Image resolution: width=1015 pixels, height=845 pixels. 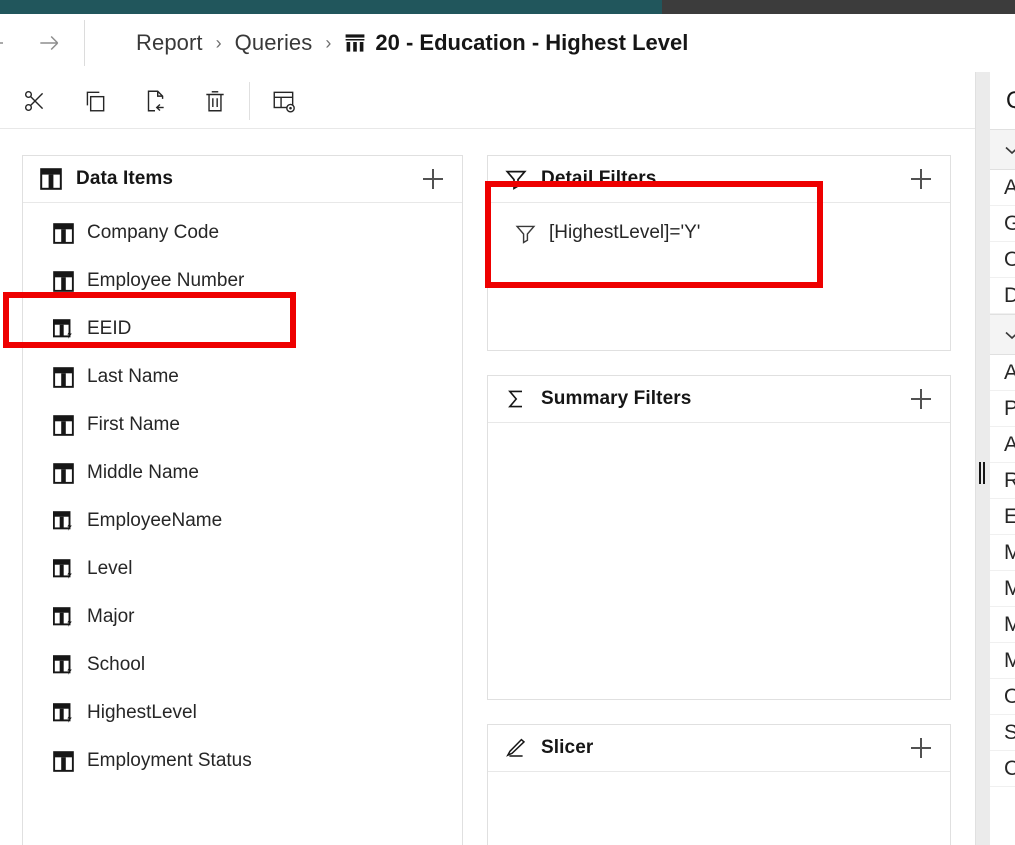 I want to click on property-row: Processing, so click(x=1002, y=409).